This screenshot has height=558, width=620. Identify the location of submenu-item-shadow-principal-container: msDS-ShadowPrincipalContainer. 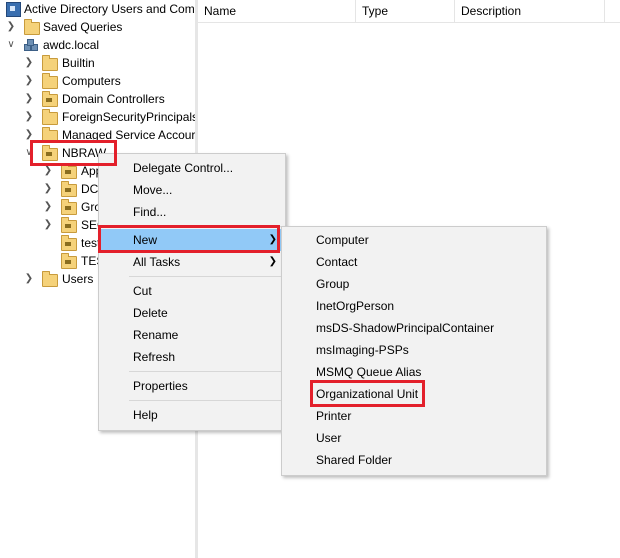
(414, 328).